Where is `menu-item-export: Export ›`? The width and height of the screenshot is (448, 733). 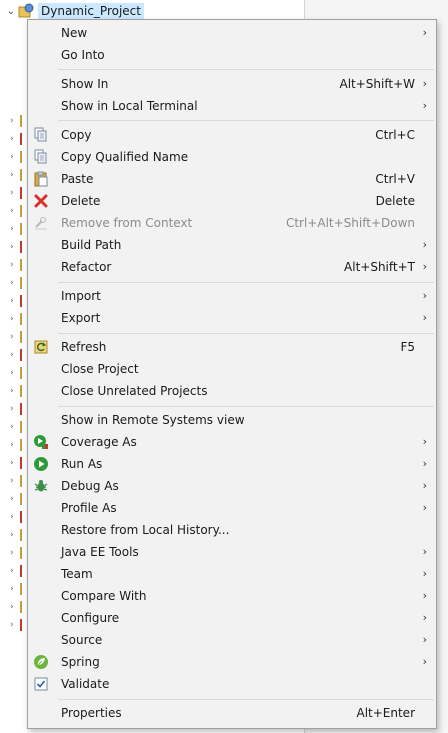
menu-item-export: Export › is located at coordinates (232, 318).